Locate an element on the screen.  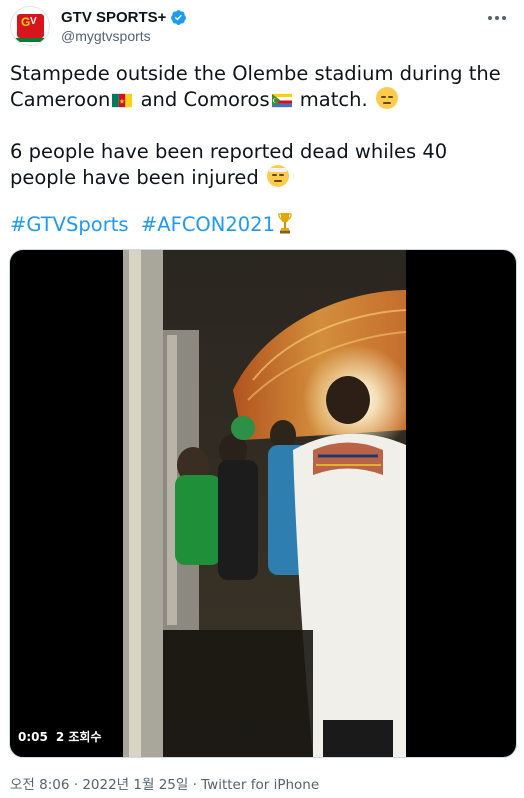
tweet-text-part: and Comoros is located at coordinates (202, 99).